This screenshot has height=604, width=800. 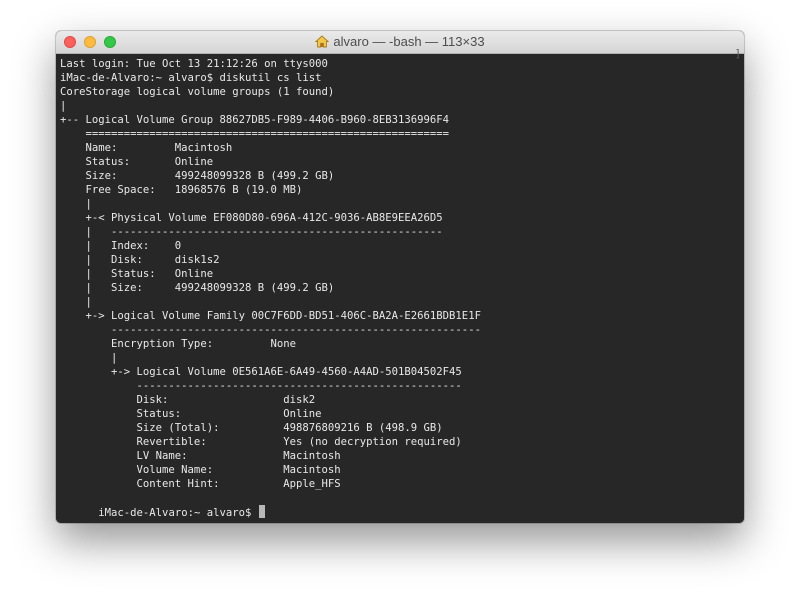 What do you see at coordinates (200, 484) in the screenshot?
I see `terminal-line: Content Hint: Apple_HFS` at bounding box center [200, 484].